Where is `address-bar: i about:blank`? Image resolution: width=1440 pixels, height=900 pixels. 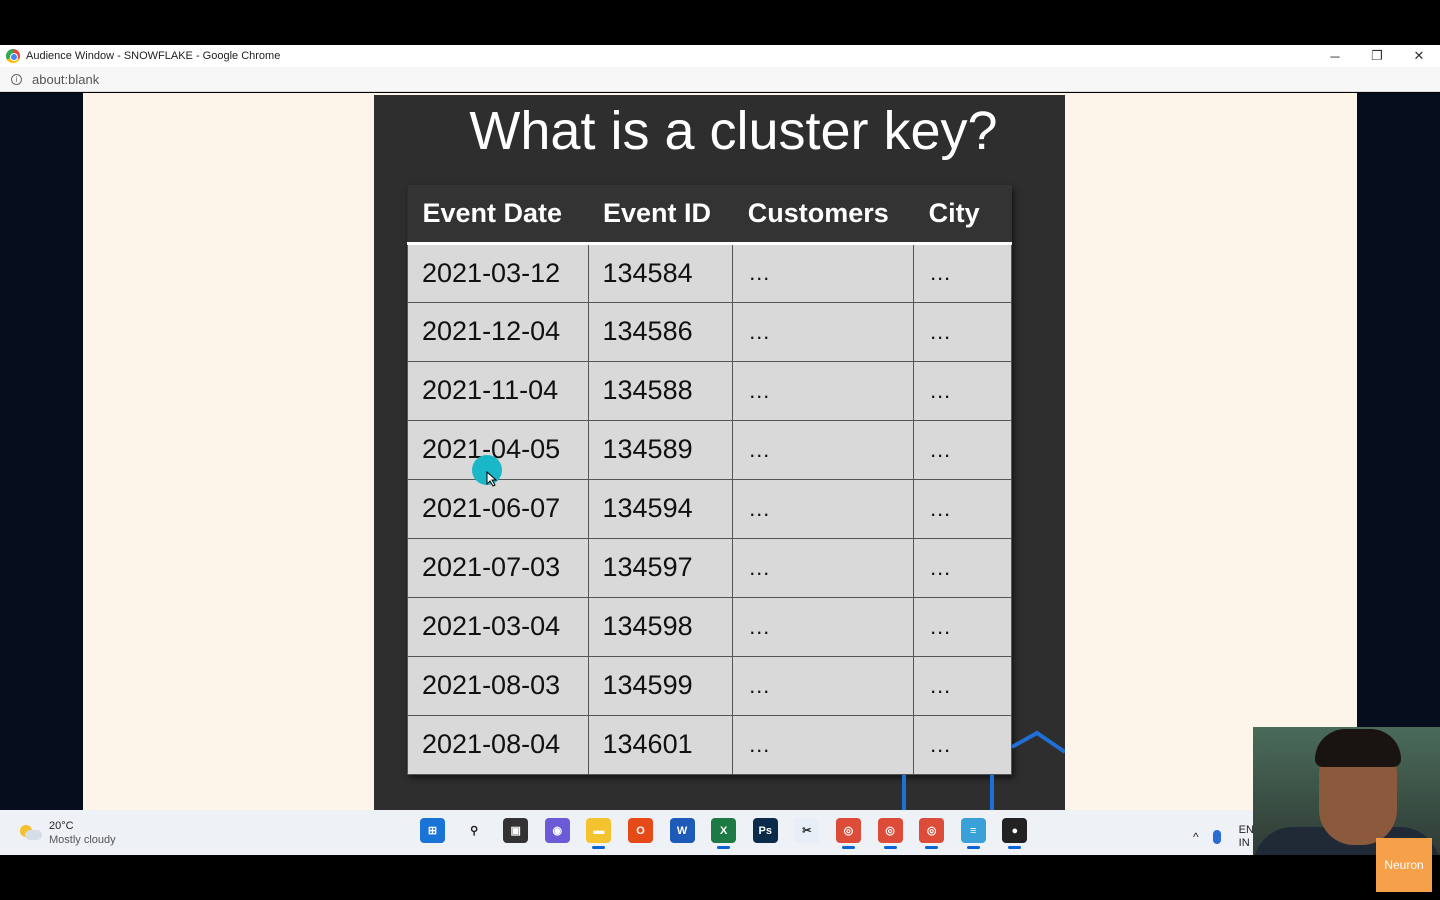 address-bar: i about:blank is located at coordinates (720, 79).